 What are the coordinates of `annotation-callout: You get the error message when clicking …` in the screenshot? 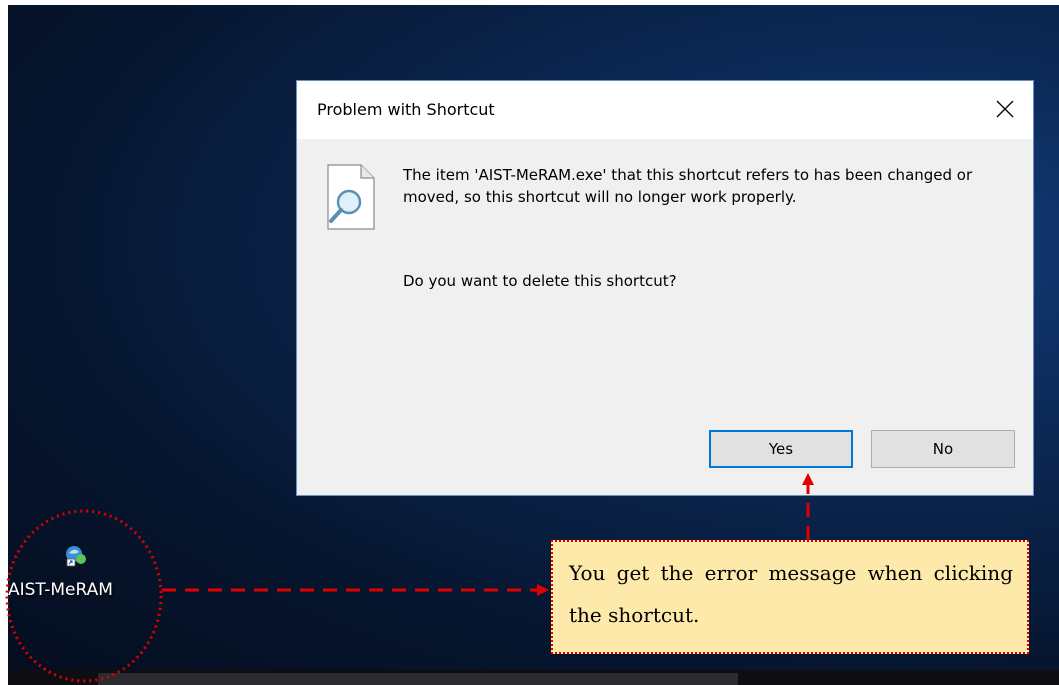 It's located at (790, 597).